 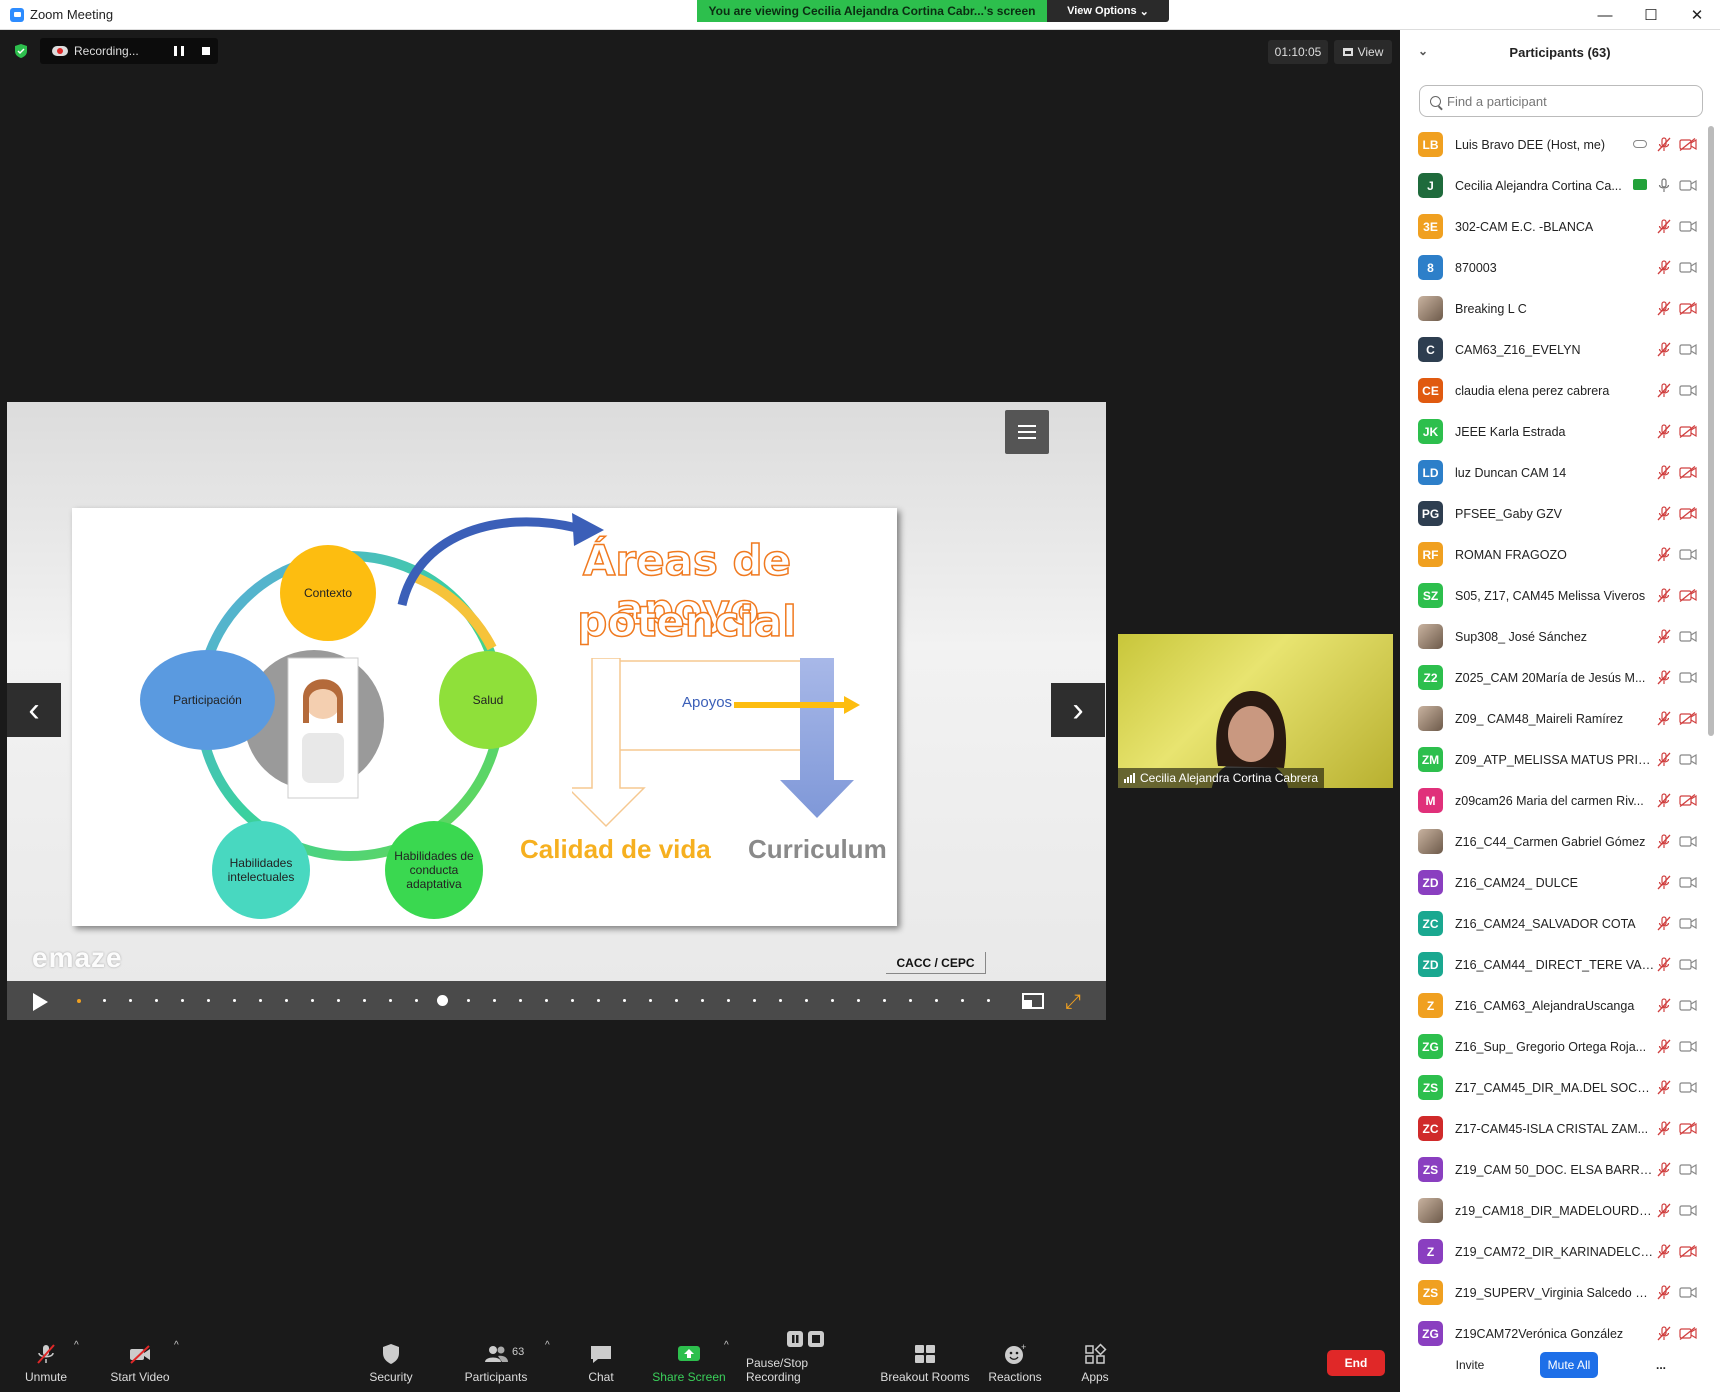 What do you see at coordinates (689, 1359) in the screenshot?
I see `share-screen-button: Share Screen` at bounding box center [689, 1359].